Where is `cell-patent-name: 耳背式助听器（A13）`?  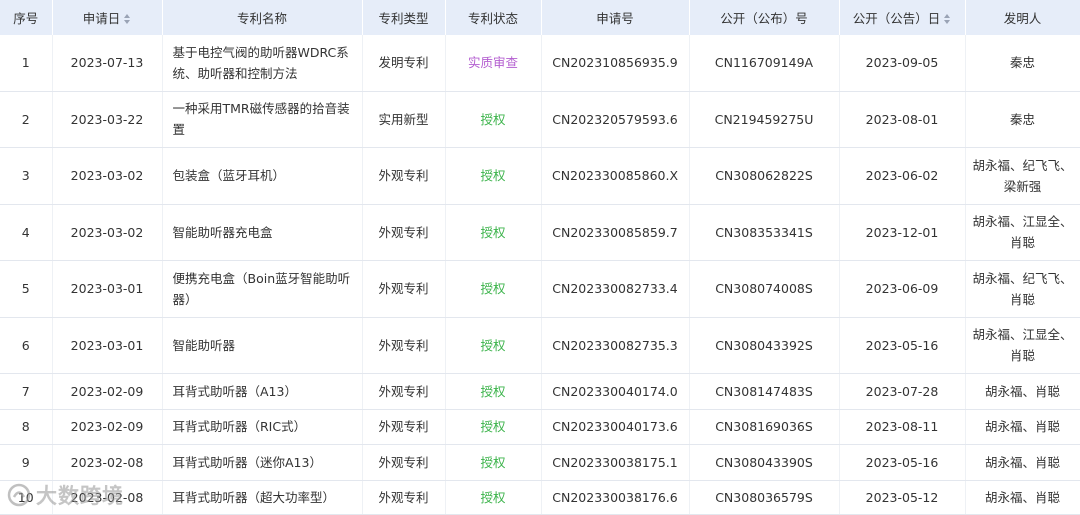
cell-patent-name: 耳背式助听器（A13） is located at coordinates (262, 391).